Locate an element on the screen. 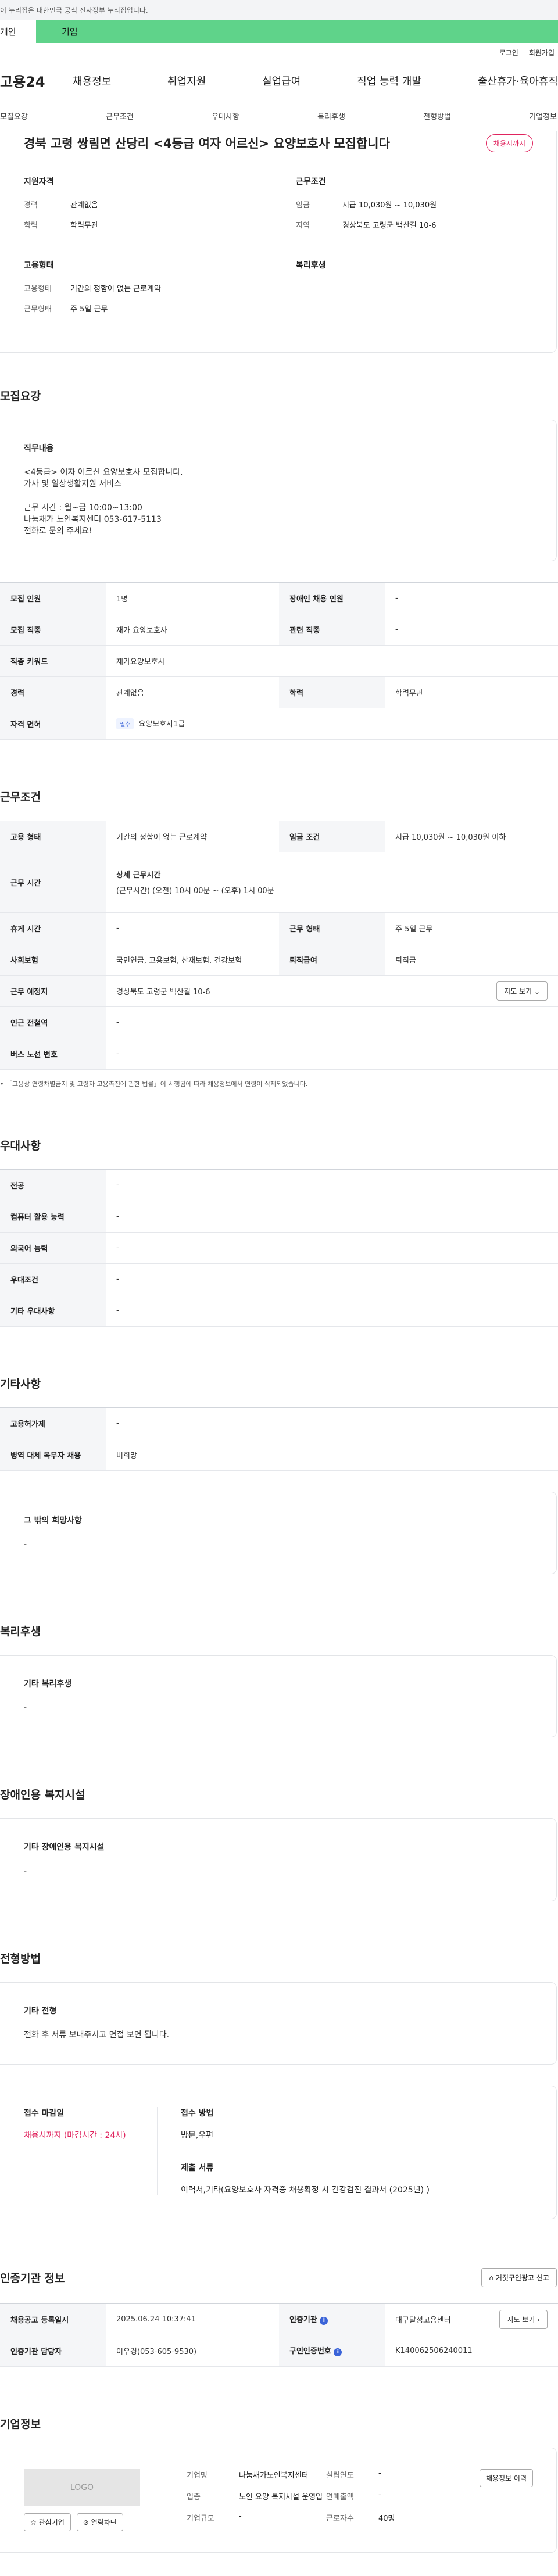  wage-label: 임금 is located at coordinates (303, 205).